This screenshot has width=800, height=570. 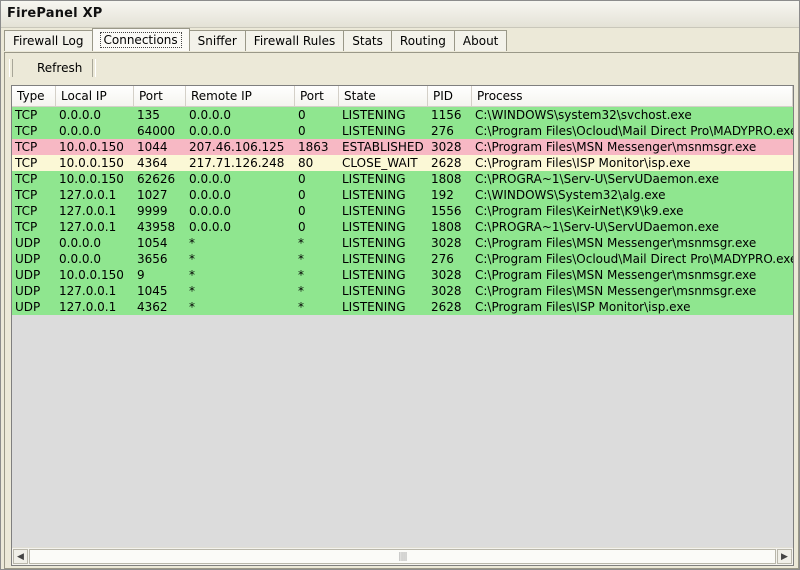 What do you see at coordinates (152, 291) in the screenshot?
I see `cell-local-port: 1045` at bounding box center [152, 291].